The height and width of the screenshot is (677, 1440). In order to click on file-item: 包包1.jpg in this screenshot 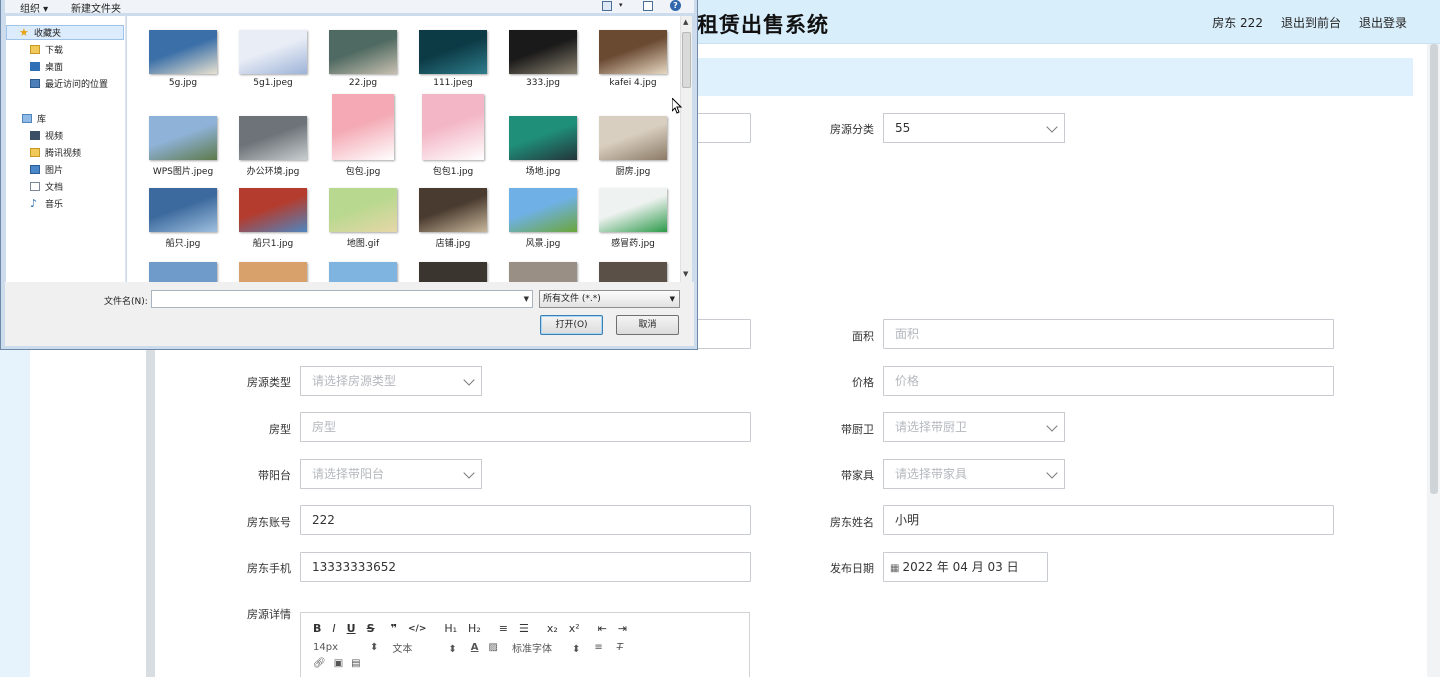, I will do `click(453, 135)`.